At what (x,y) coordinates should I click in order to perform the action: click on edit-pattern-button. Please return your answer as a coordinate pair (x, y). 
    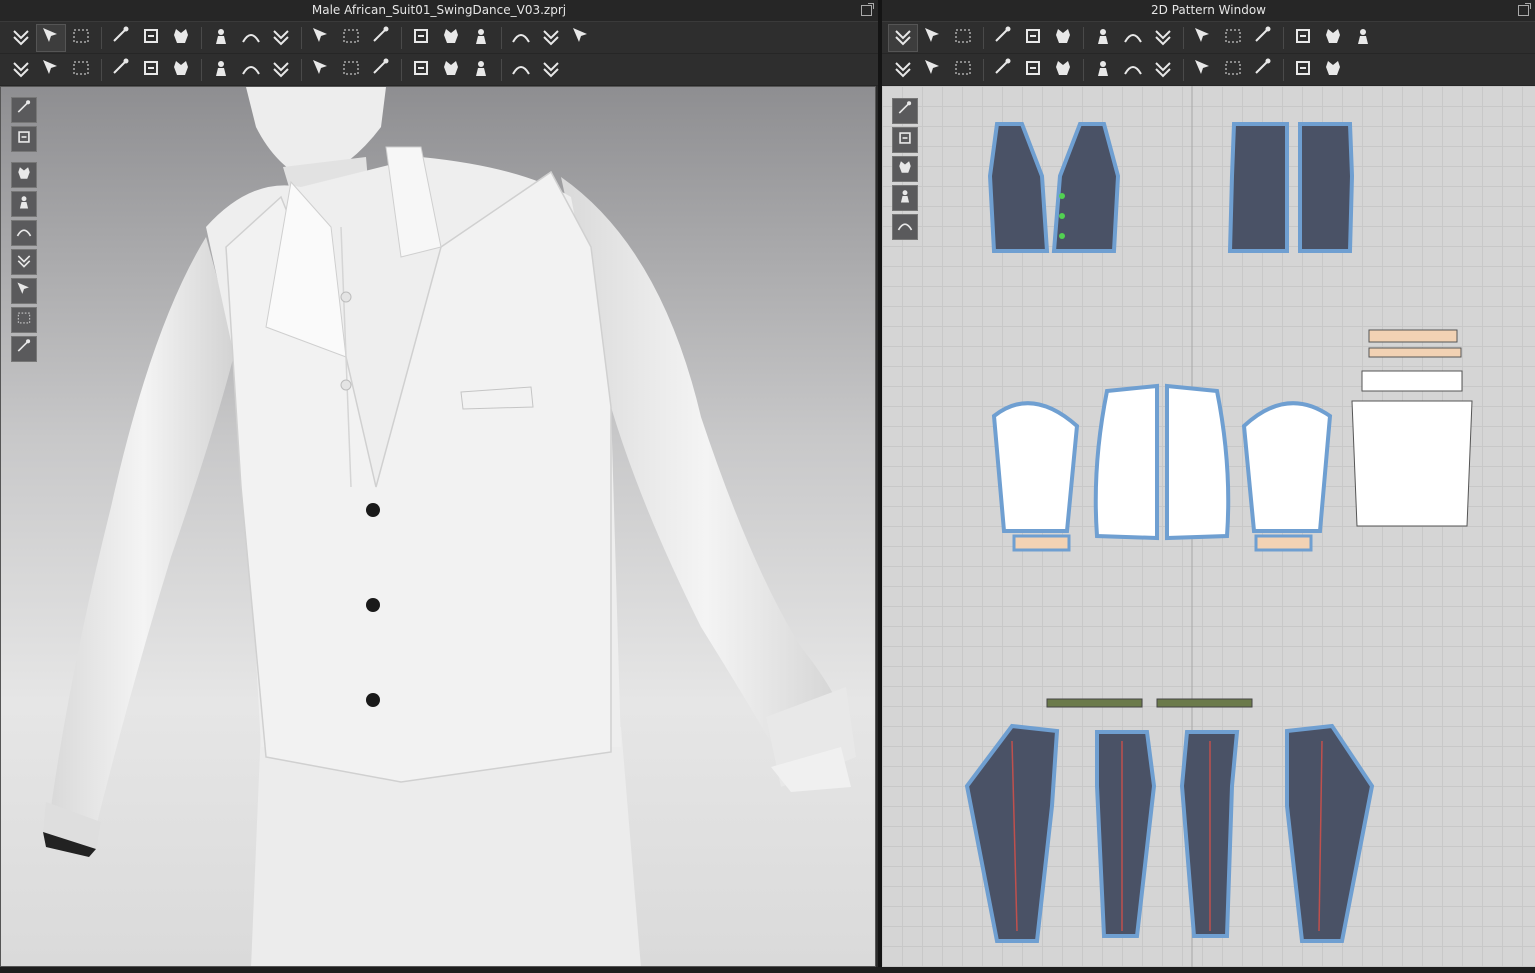
    Looking at the image, I should click on (121, 38).